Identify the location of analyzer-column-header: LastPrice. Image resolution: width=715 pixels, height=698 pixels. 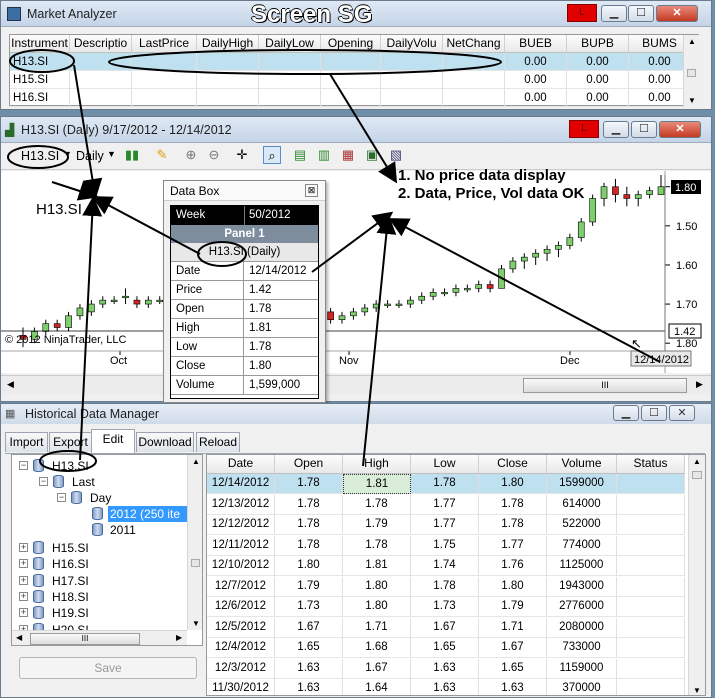
(164, 44).